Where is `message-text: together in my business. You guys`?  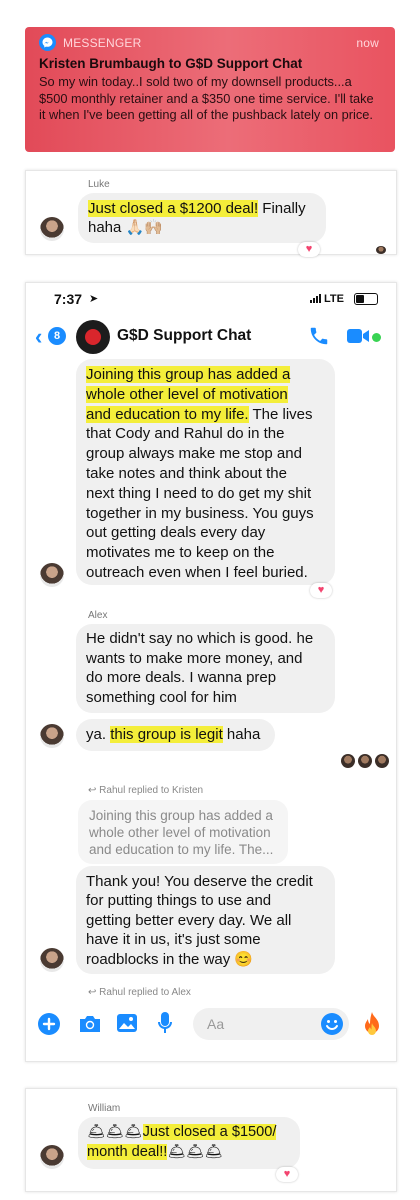
message-text: together in my business. You guys is located at coordinates (200, 513).